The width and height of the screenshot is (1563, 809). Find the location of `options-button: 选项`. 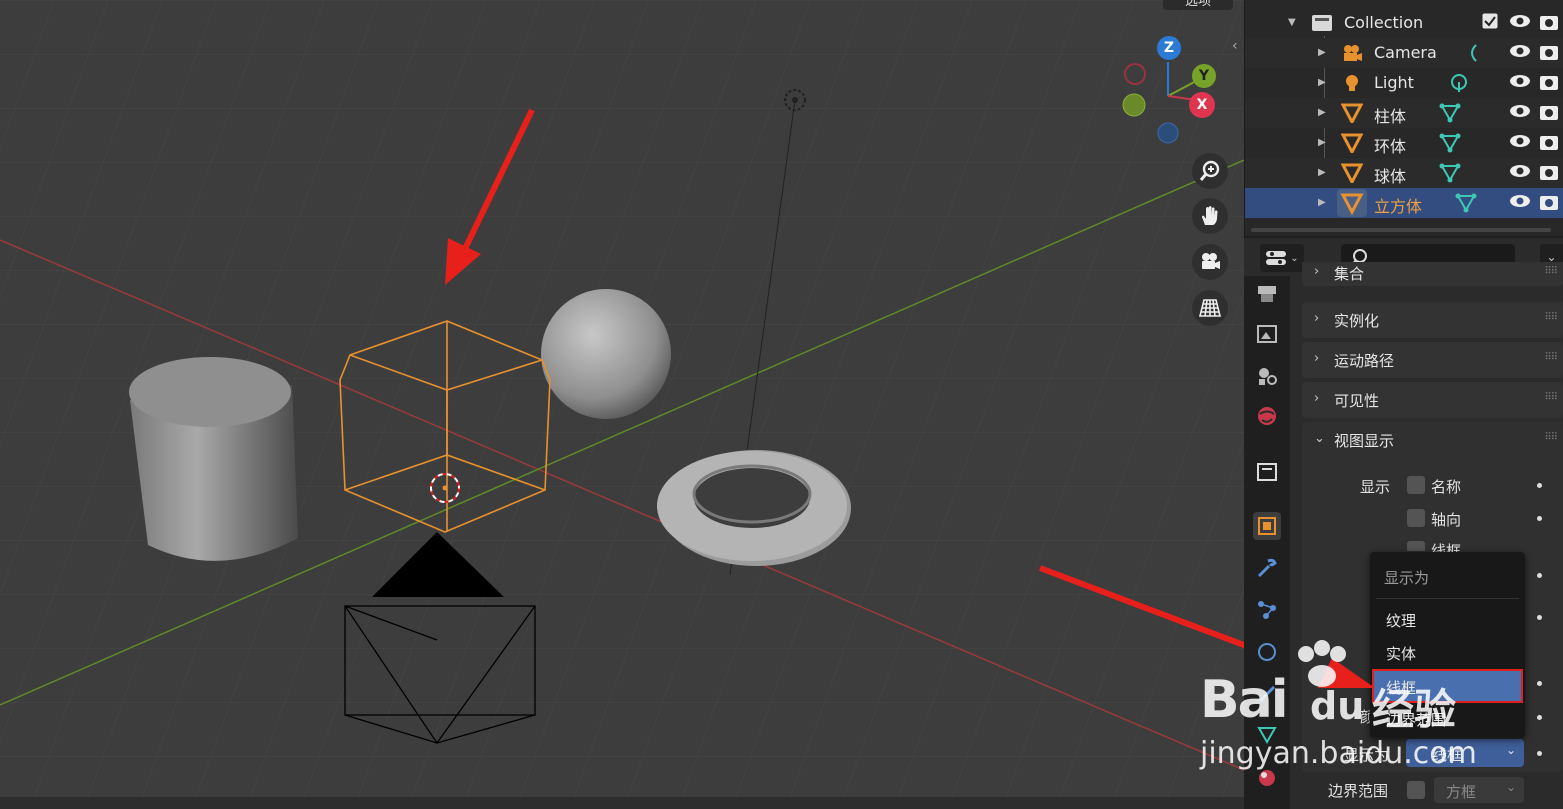

options-button: 选项 is located at coordinates (1198, 5).